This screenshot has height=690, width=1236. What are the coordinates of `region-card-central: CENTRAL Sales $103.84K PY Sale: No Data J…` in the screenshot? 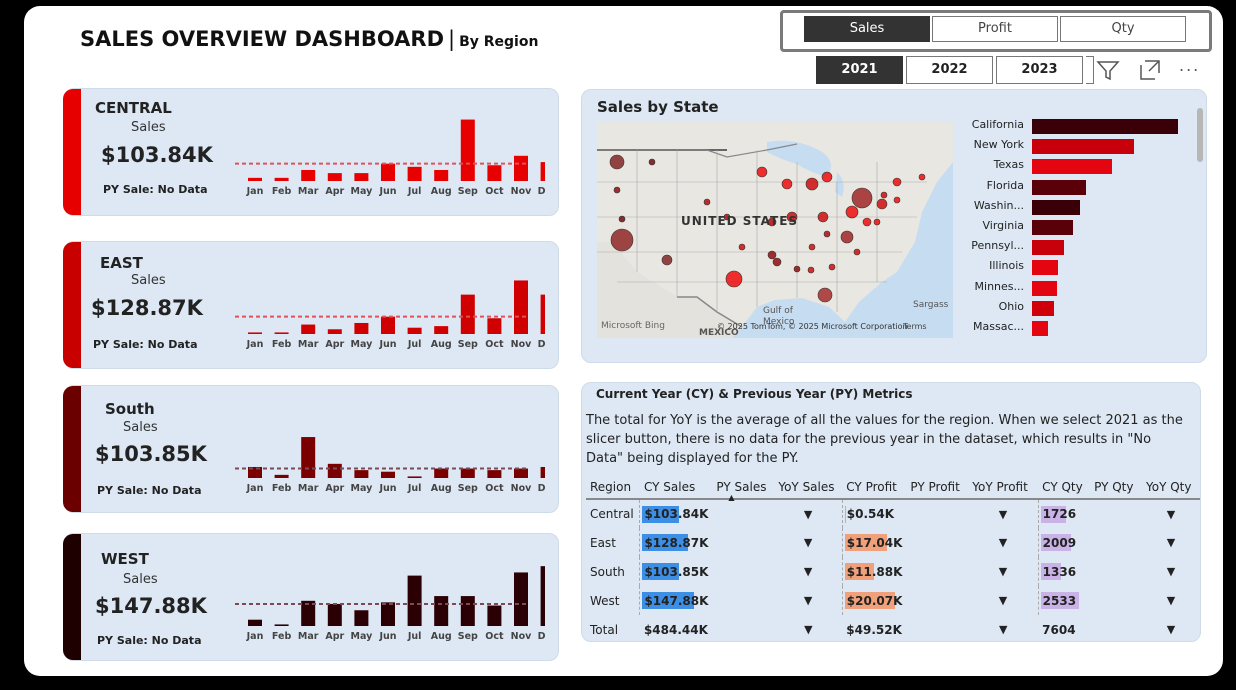 It's located at (311, 152).